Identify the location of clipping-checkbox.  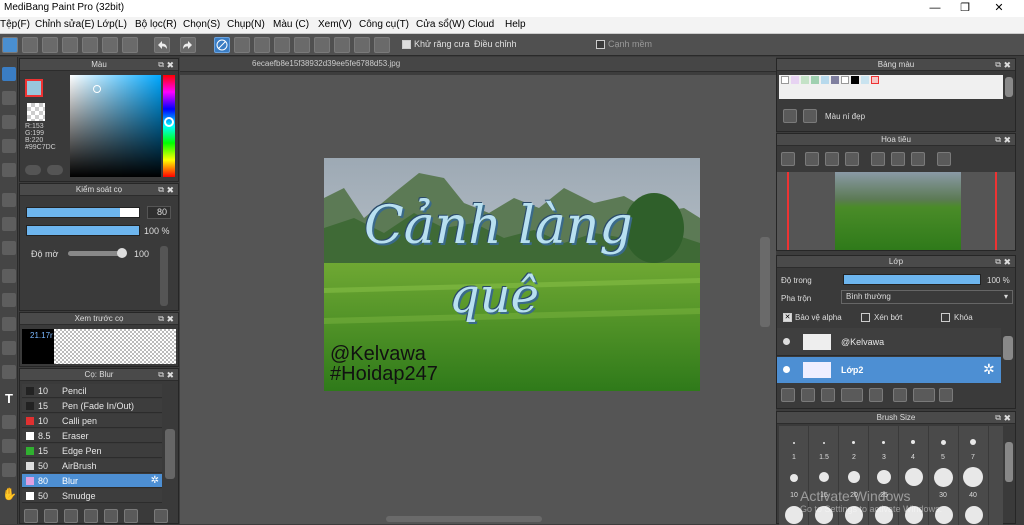
(865, 317).